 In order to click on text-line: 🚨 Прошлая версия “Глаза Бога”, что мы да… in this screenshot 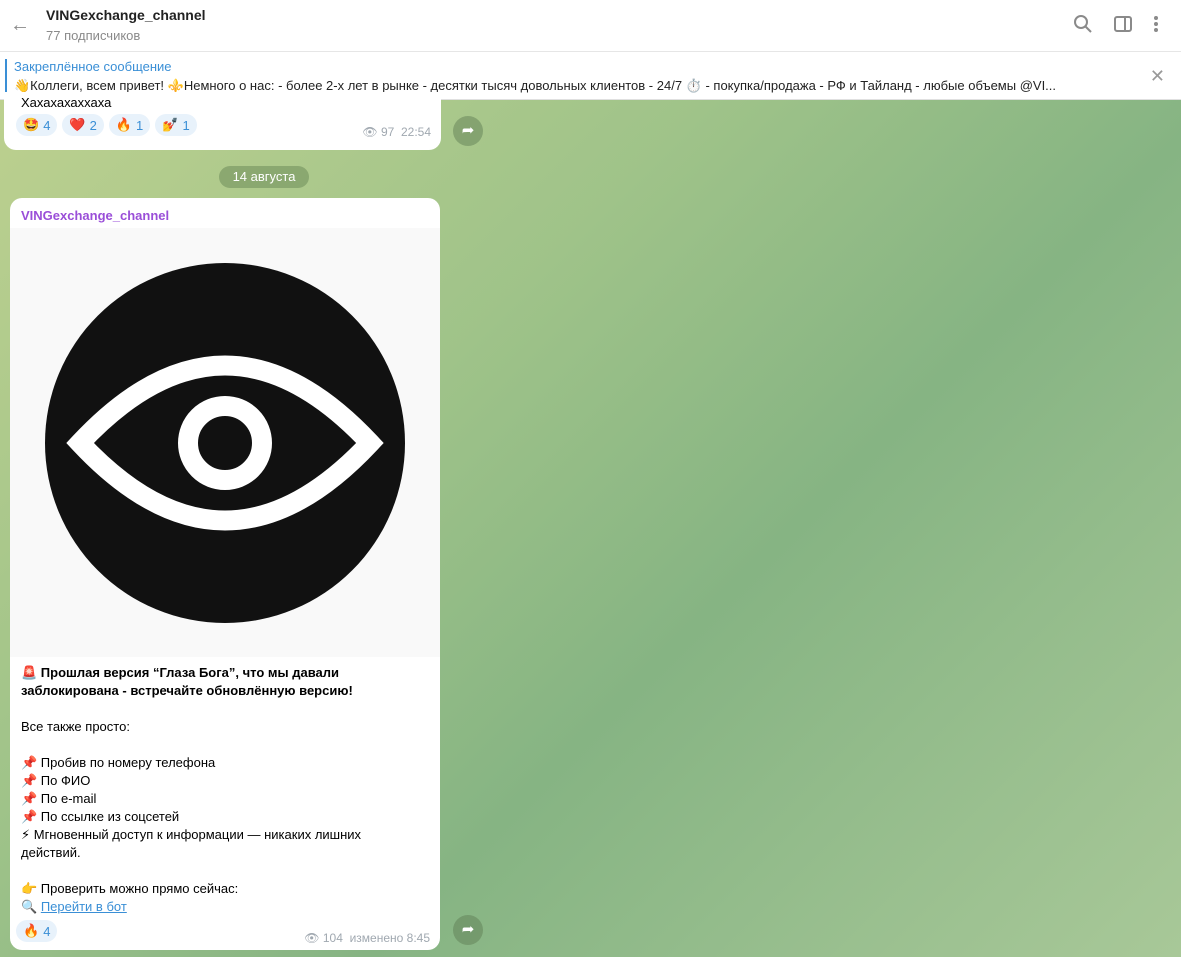, I will do `click(180, 672)`.